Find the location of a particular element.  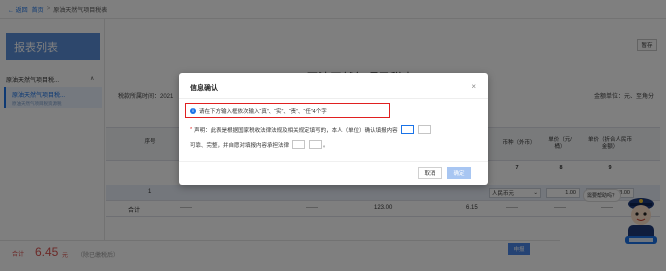

declaration-line-2: 可靠、完整，并自愿对填报内容承担法律 。 is located at coordinates (259, 144).